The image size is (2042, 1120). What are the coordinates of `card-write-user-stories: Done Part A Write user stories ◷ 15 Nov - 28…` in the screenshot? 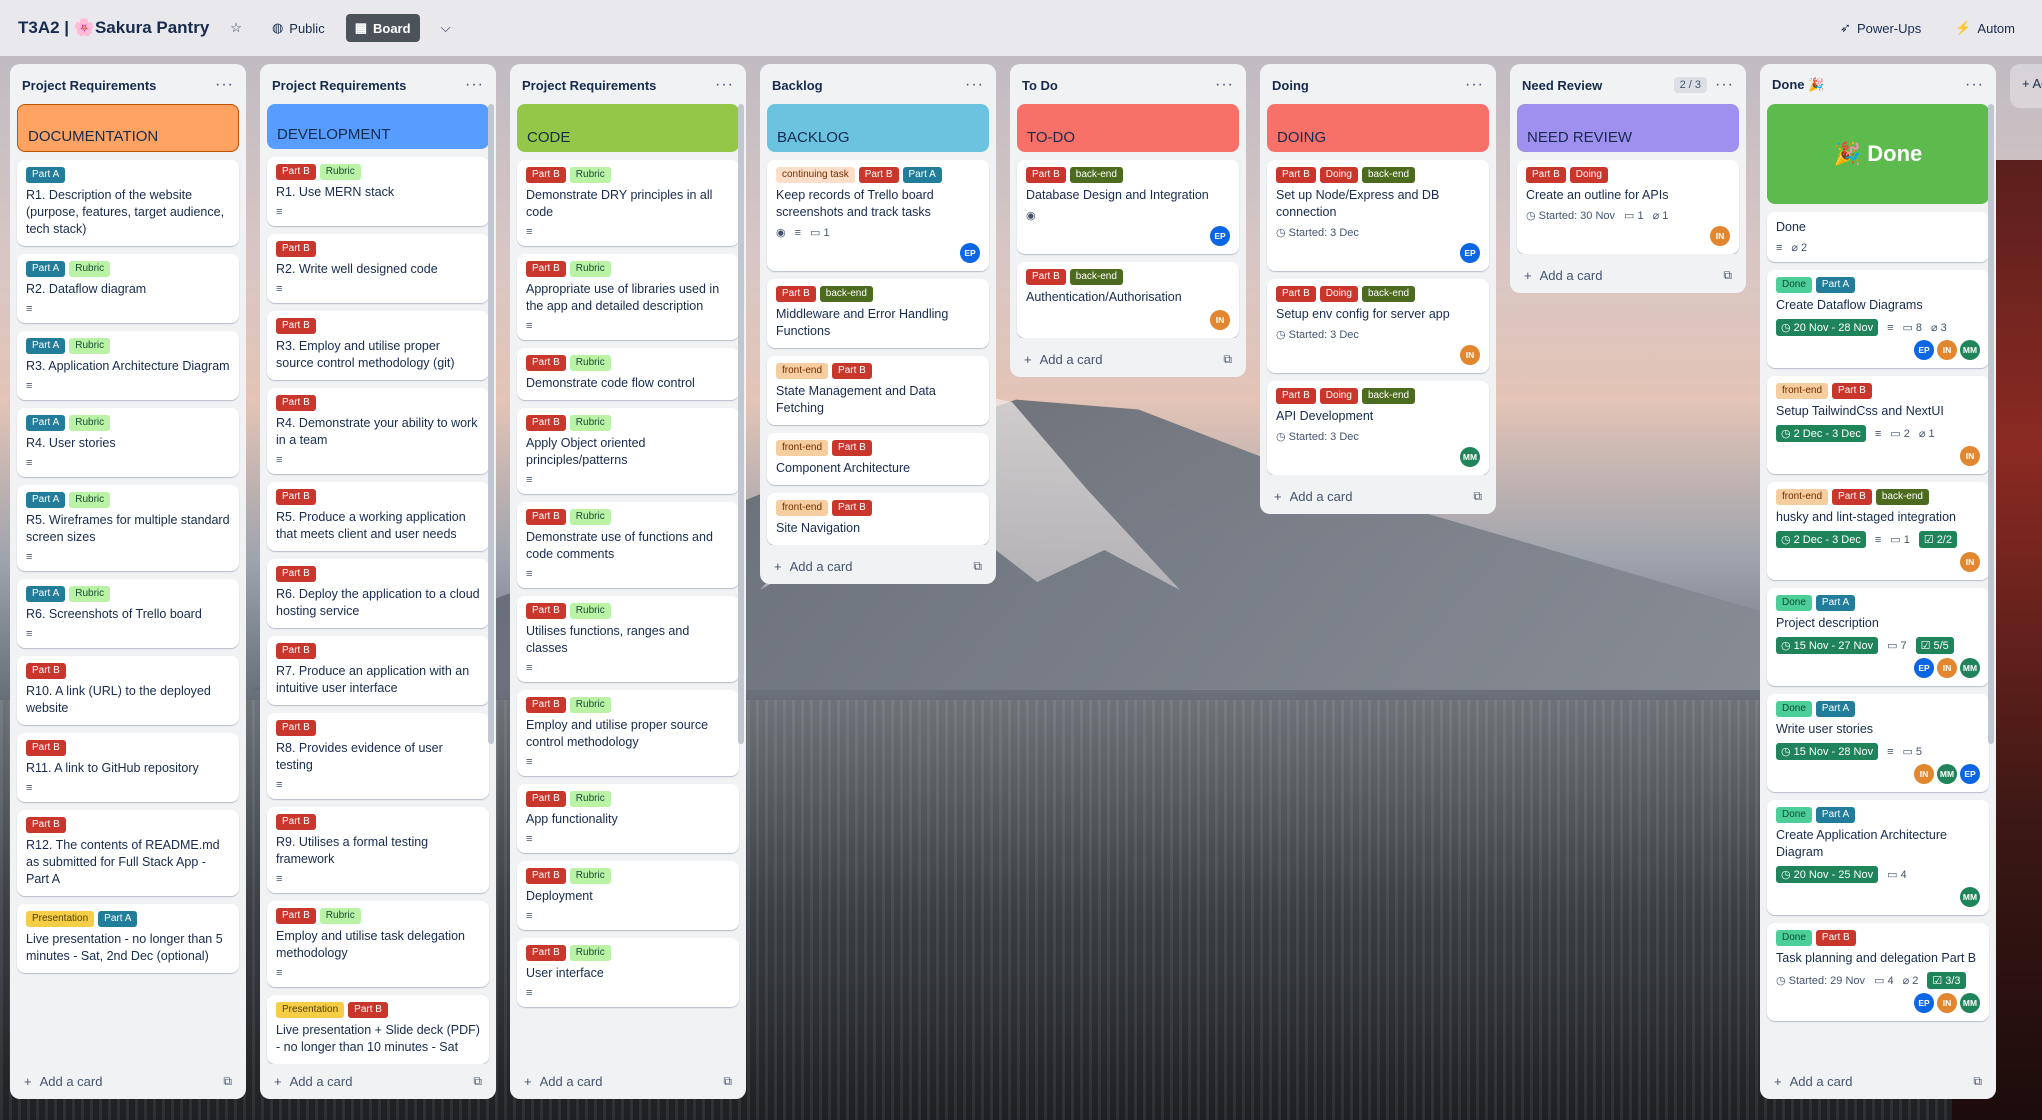 It's located at (1878, 743).